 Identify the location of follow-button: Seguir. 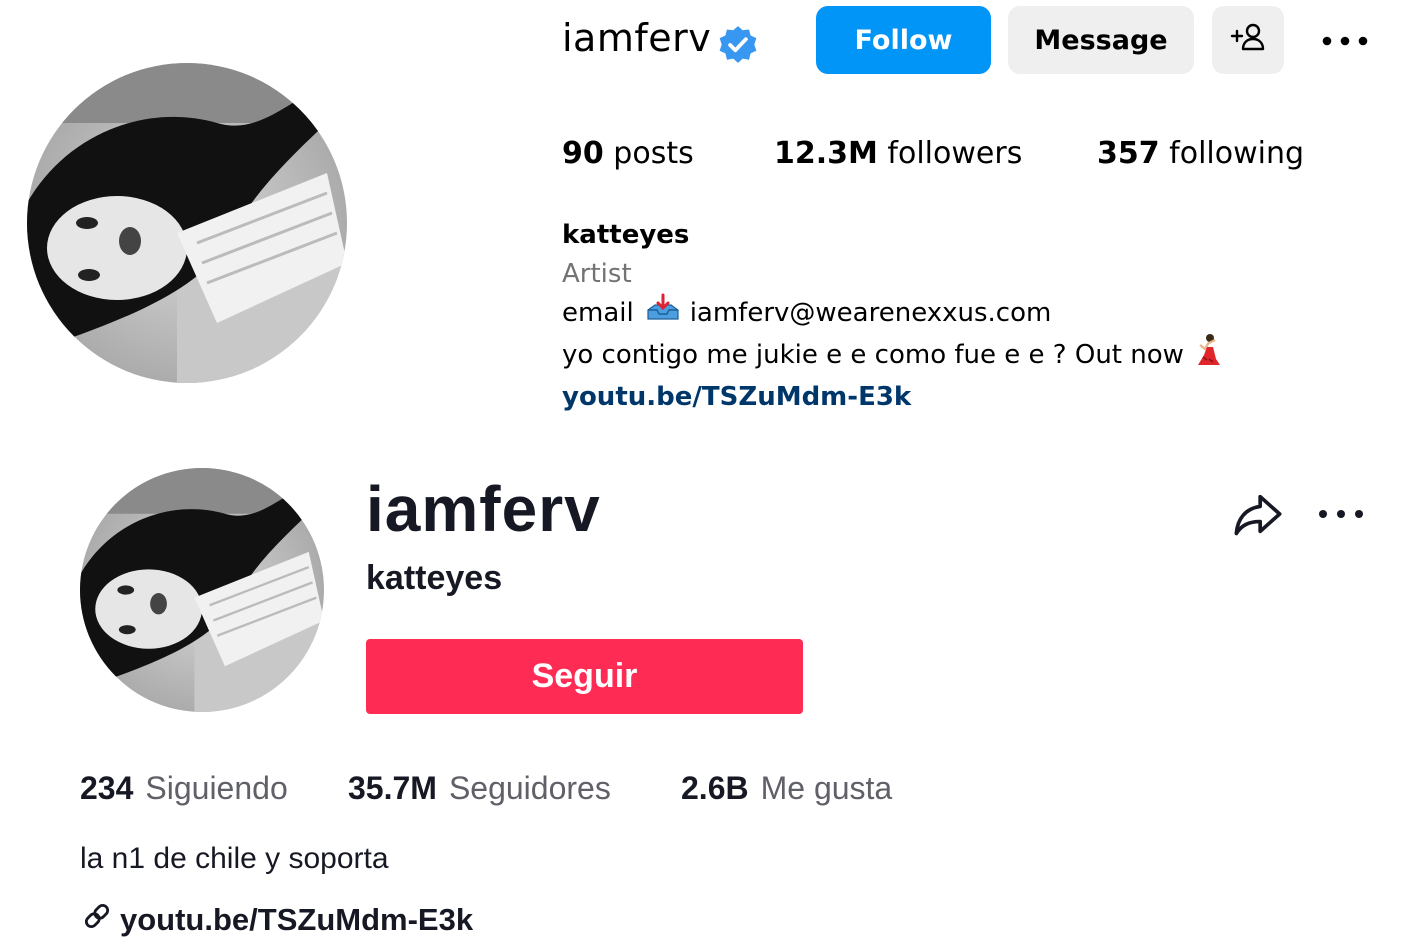
(584, 676).